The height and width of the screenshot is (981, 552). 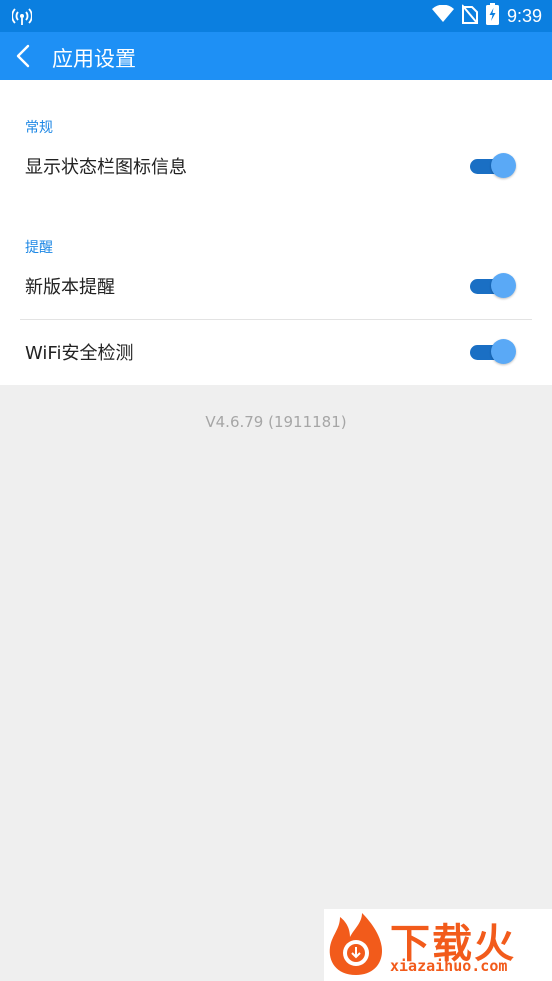 I want to click on wifi-security-toggle, so click(x=493, y=352).